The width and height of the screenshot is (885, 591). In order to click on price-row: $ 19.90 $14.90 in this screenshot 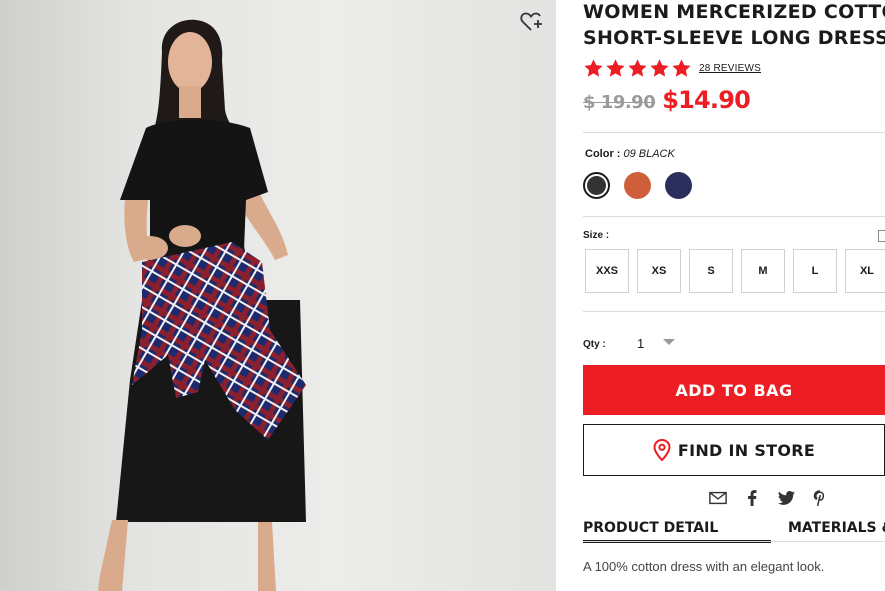, I will do `click(734, 101)`.